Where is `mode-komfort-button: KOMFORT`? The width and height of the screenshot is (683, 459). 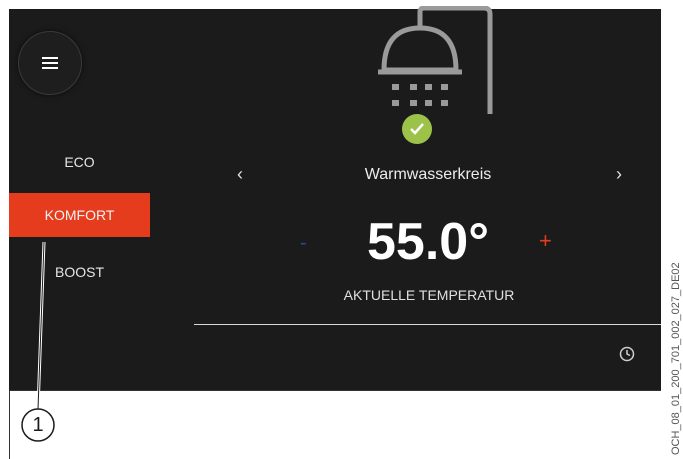
mode-komfort-button: KOMFORT is located at coordinates (79, 215).